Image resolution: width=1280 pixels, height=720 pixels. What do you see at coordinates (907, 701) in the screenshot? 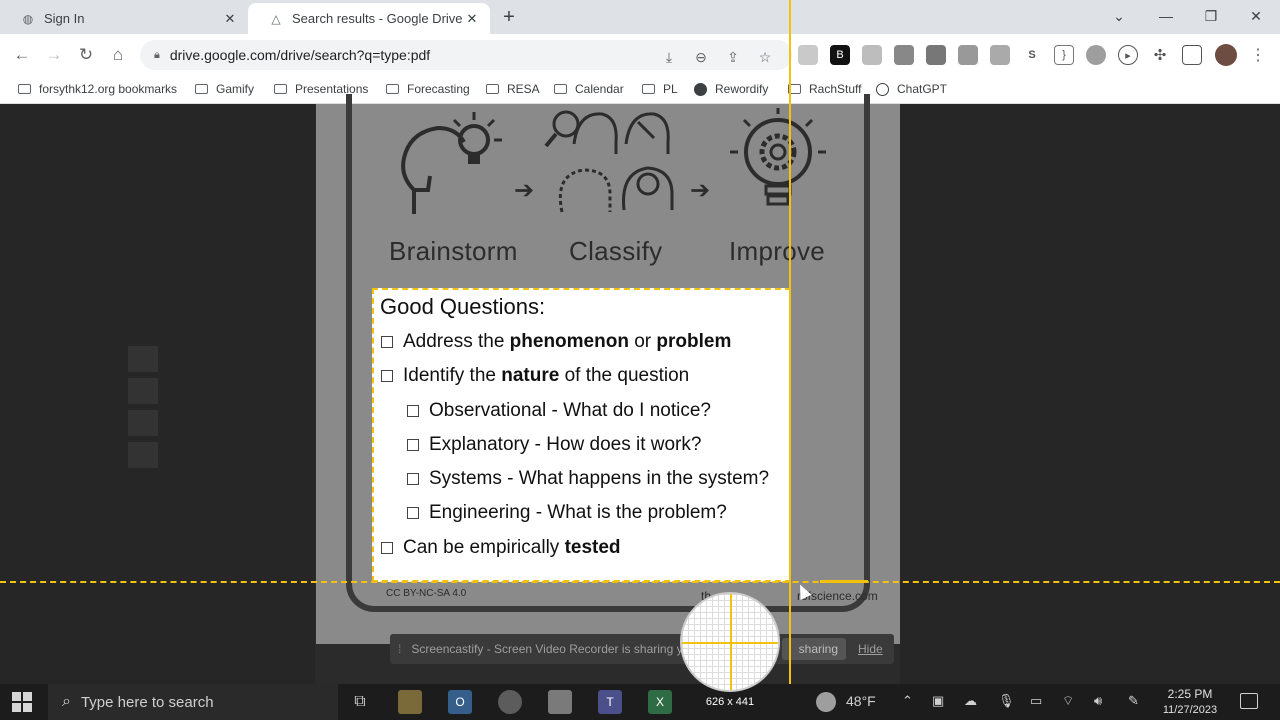
I see `chevron-up-icon: ⌃` at bounding box center [907, 701].